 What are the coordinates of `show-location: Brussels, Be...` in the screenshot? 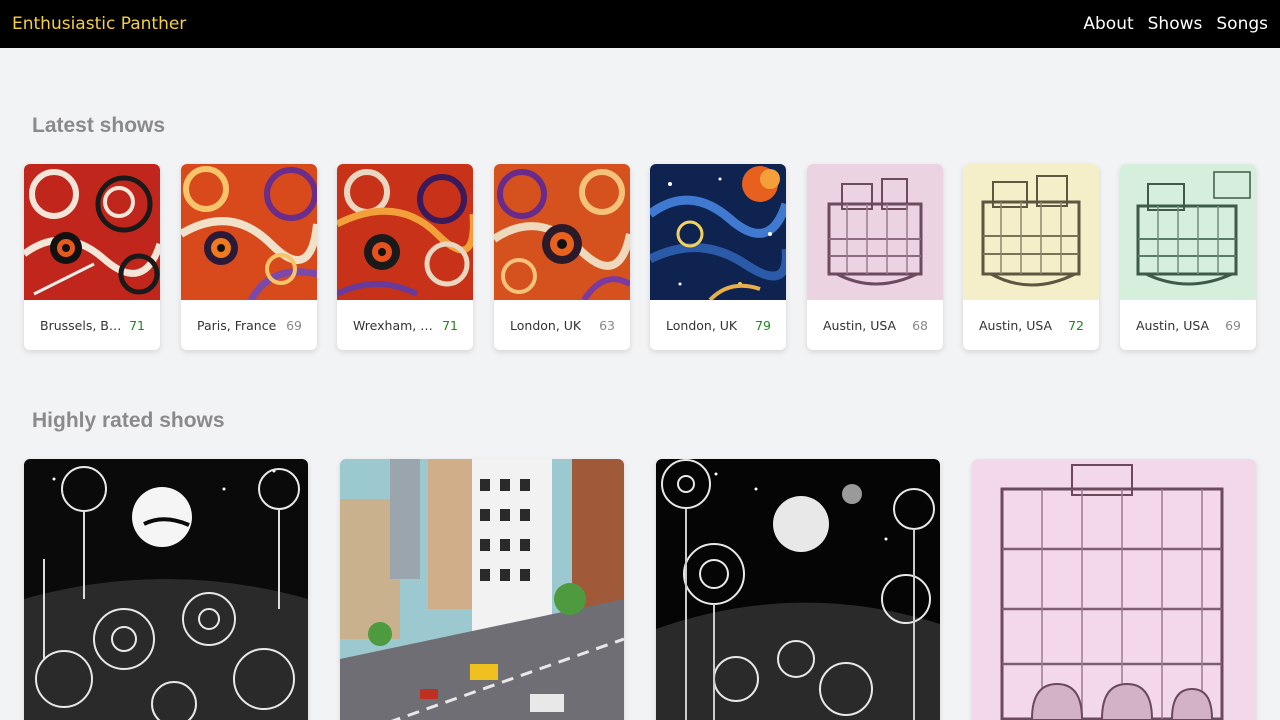 It's located at (81, 325).